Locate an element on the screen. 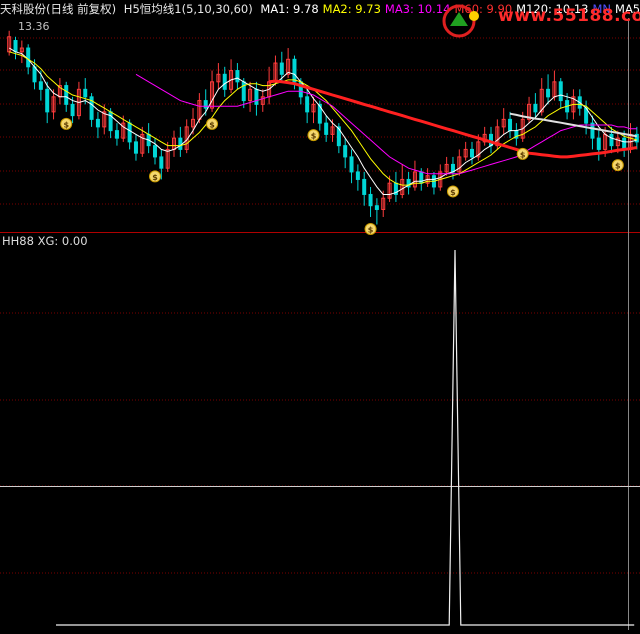 This screenshot has height=634, width=640. watermark-text: www.55188.com is located at coordinates (569, 16).